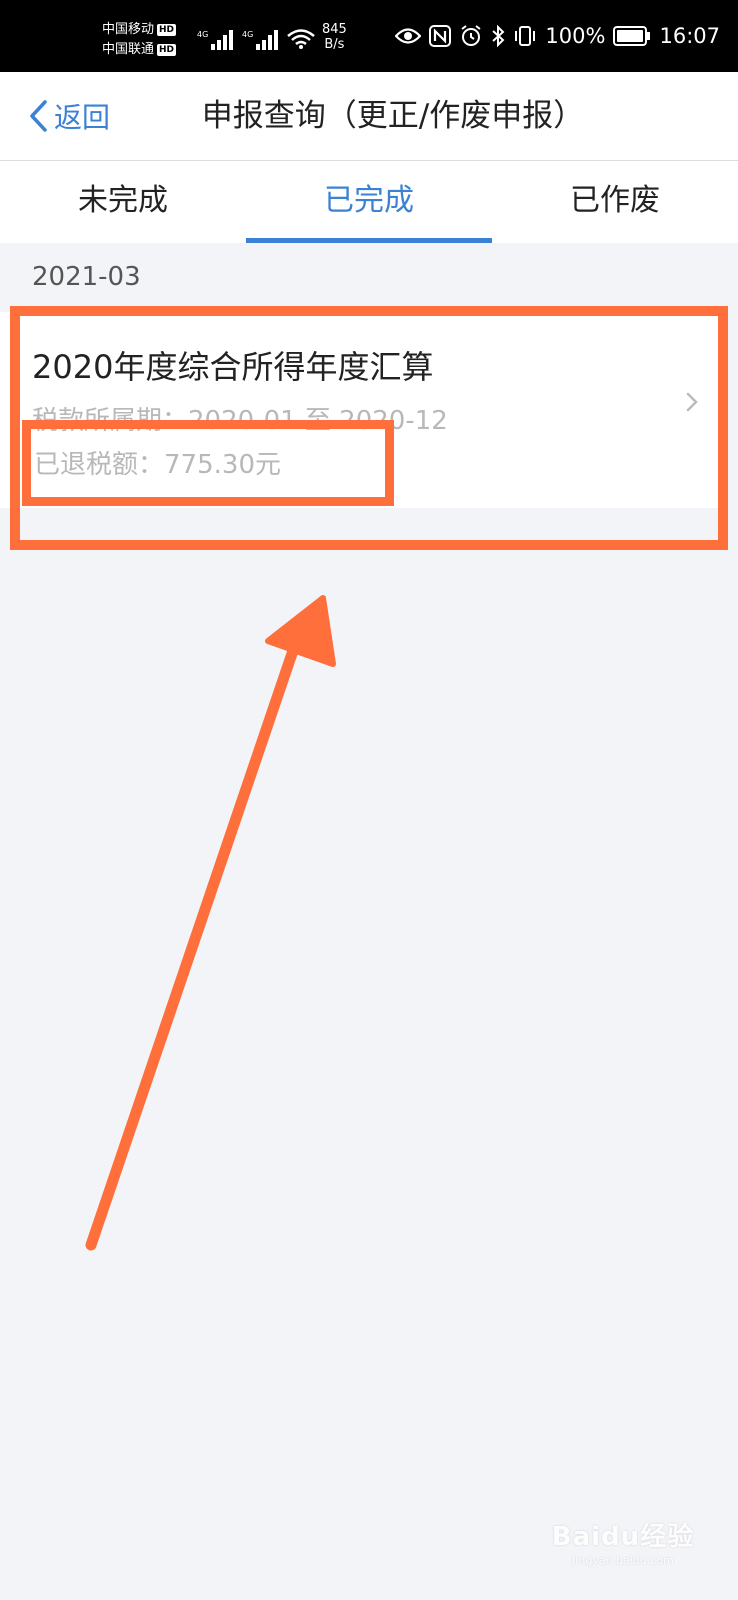  I want to click on annotation-arrow, so click(210, 923).